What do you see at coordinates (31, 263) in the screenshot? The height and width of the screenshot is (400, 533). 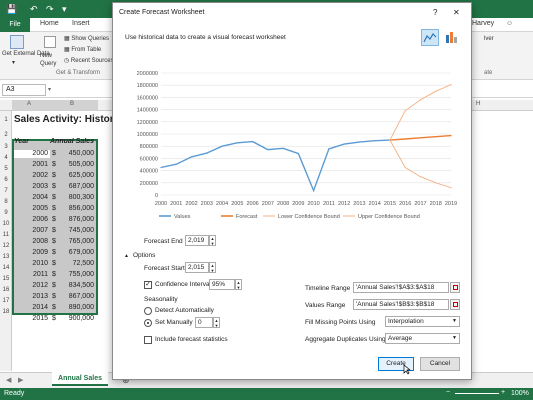 I see `cell-year: 2010` at bounding box center [31, 263].